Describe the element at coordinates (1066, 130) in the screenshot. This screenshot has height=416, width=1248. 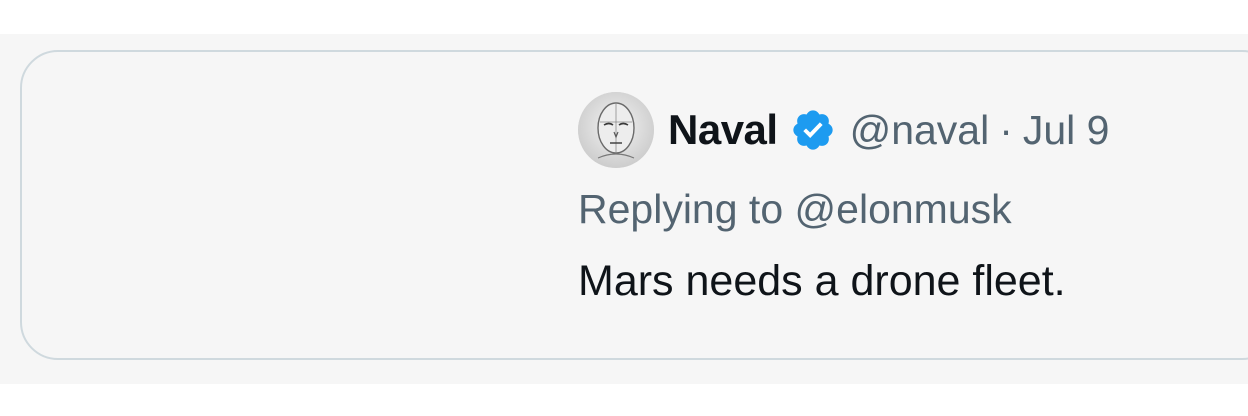
I see `tweet-date: Jul 9` at that location.